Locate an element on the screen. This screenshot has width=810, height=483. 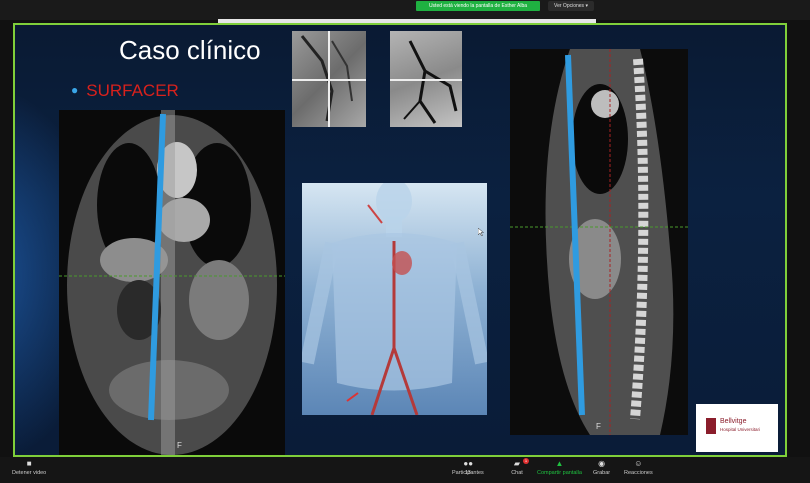
angio-left-drawing is located at coordinates (329, 79).